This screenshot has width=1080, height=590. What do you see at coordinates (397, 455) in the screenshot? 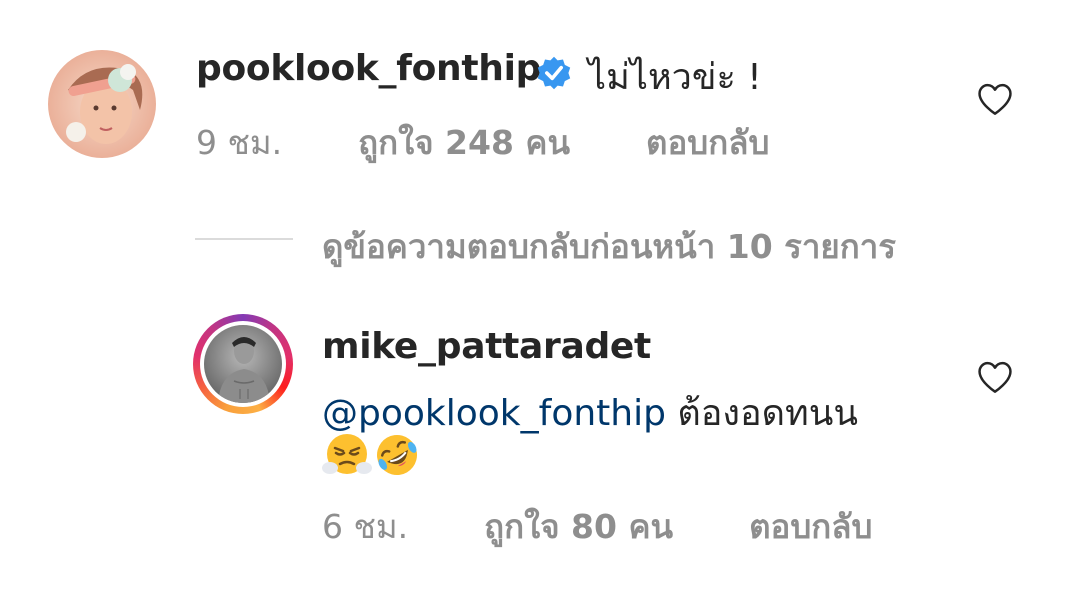
I see `rolling-on-floor-laughing-icon` at bounding box center [397, 455].